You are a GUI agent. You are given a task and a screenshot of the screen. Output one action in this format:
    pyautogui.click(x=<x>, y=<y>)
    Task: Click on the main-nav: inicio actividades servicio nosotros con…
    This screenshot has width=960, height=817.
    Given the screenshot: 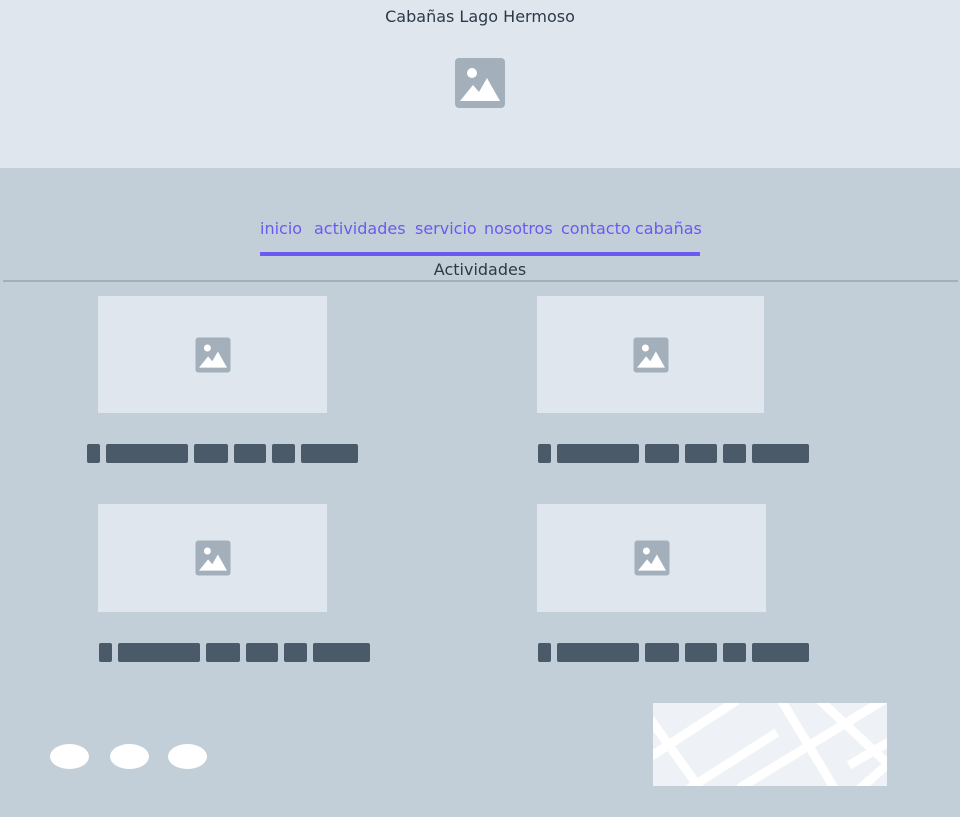 What is the action you would take?
    pyautogui.click(x=481, y=237)
    